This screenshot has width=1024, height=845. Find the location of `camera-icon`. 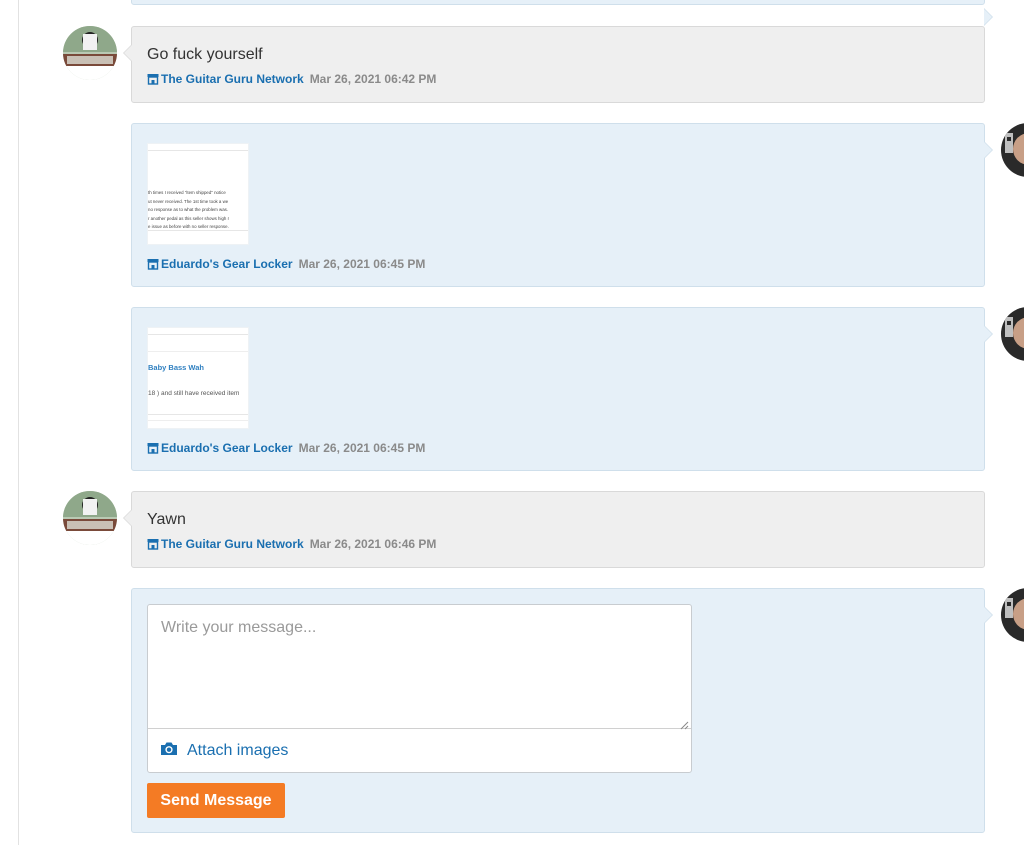

camera-icon is located at coordinates (169, 751).